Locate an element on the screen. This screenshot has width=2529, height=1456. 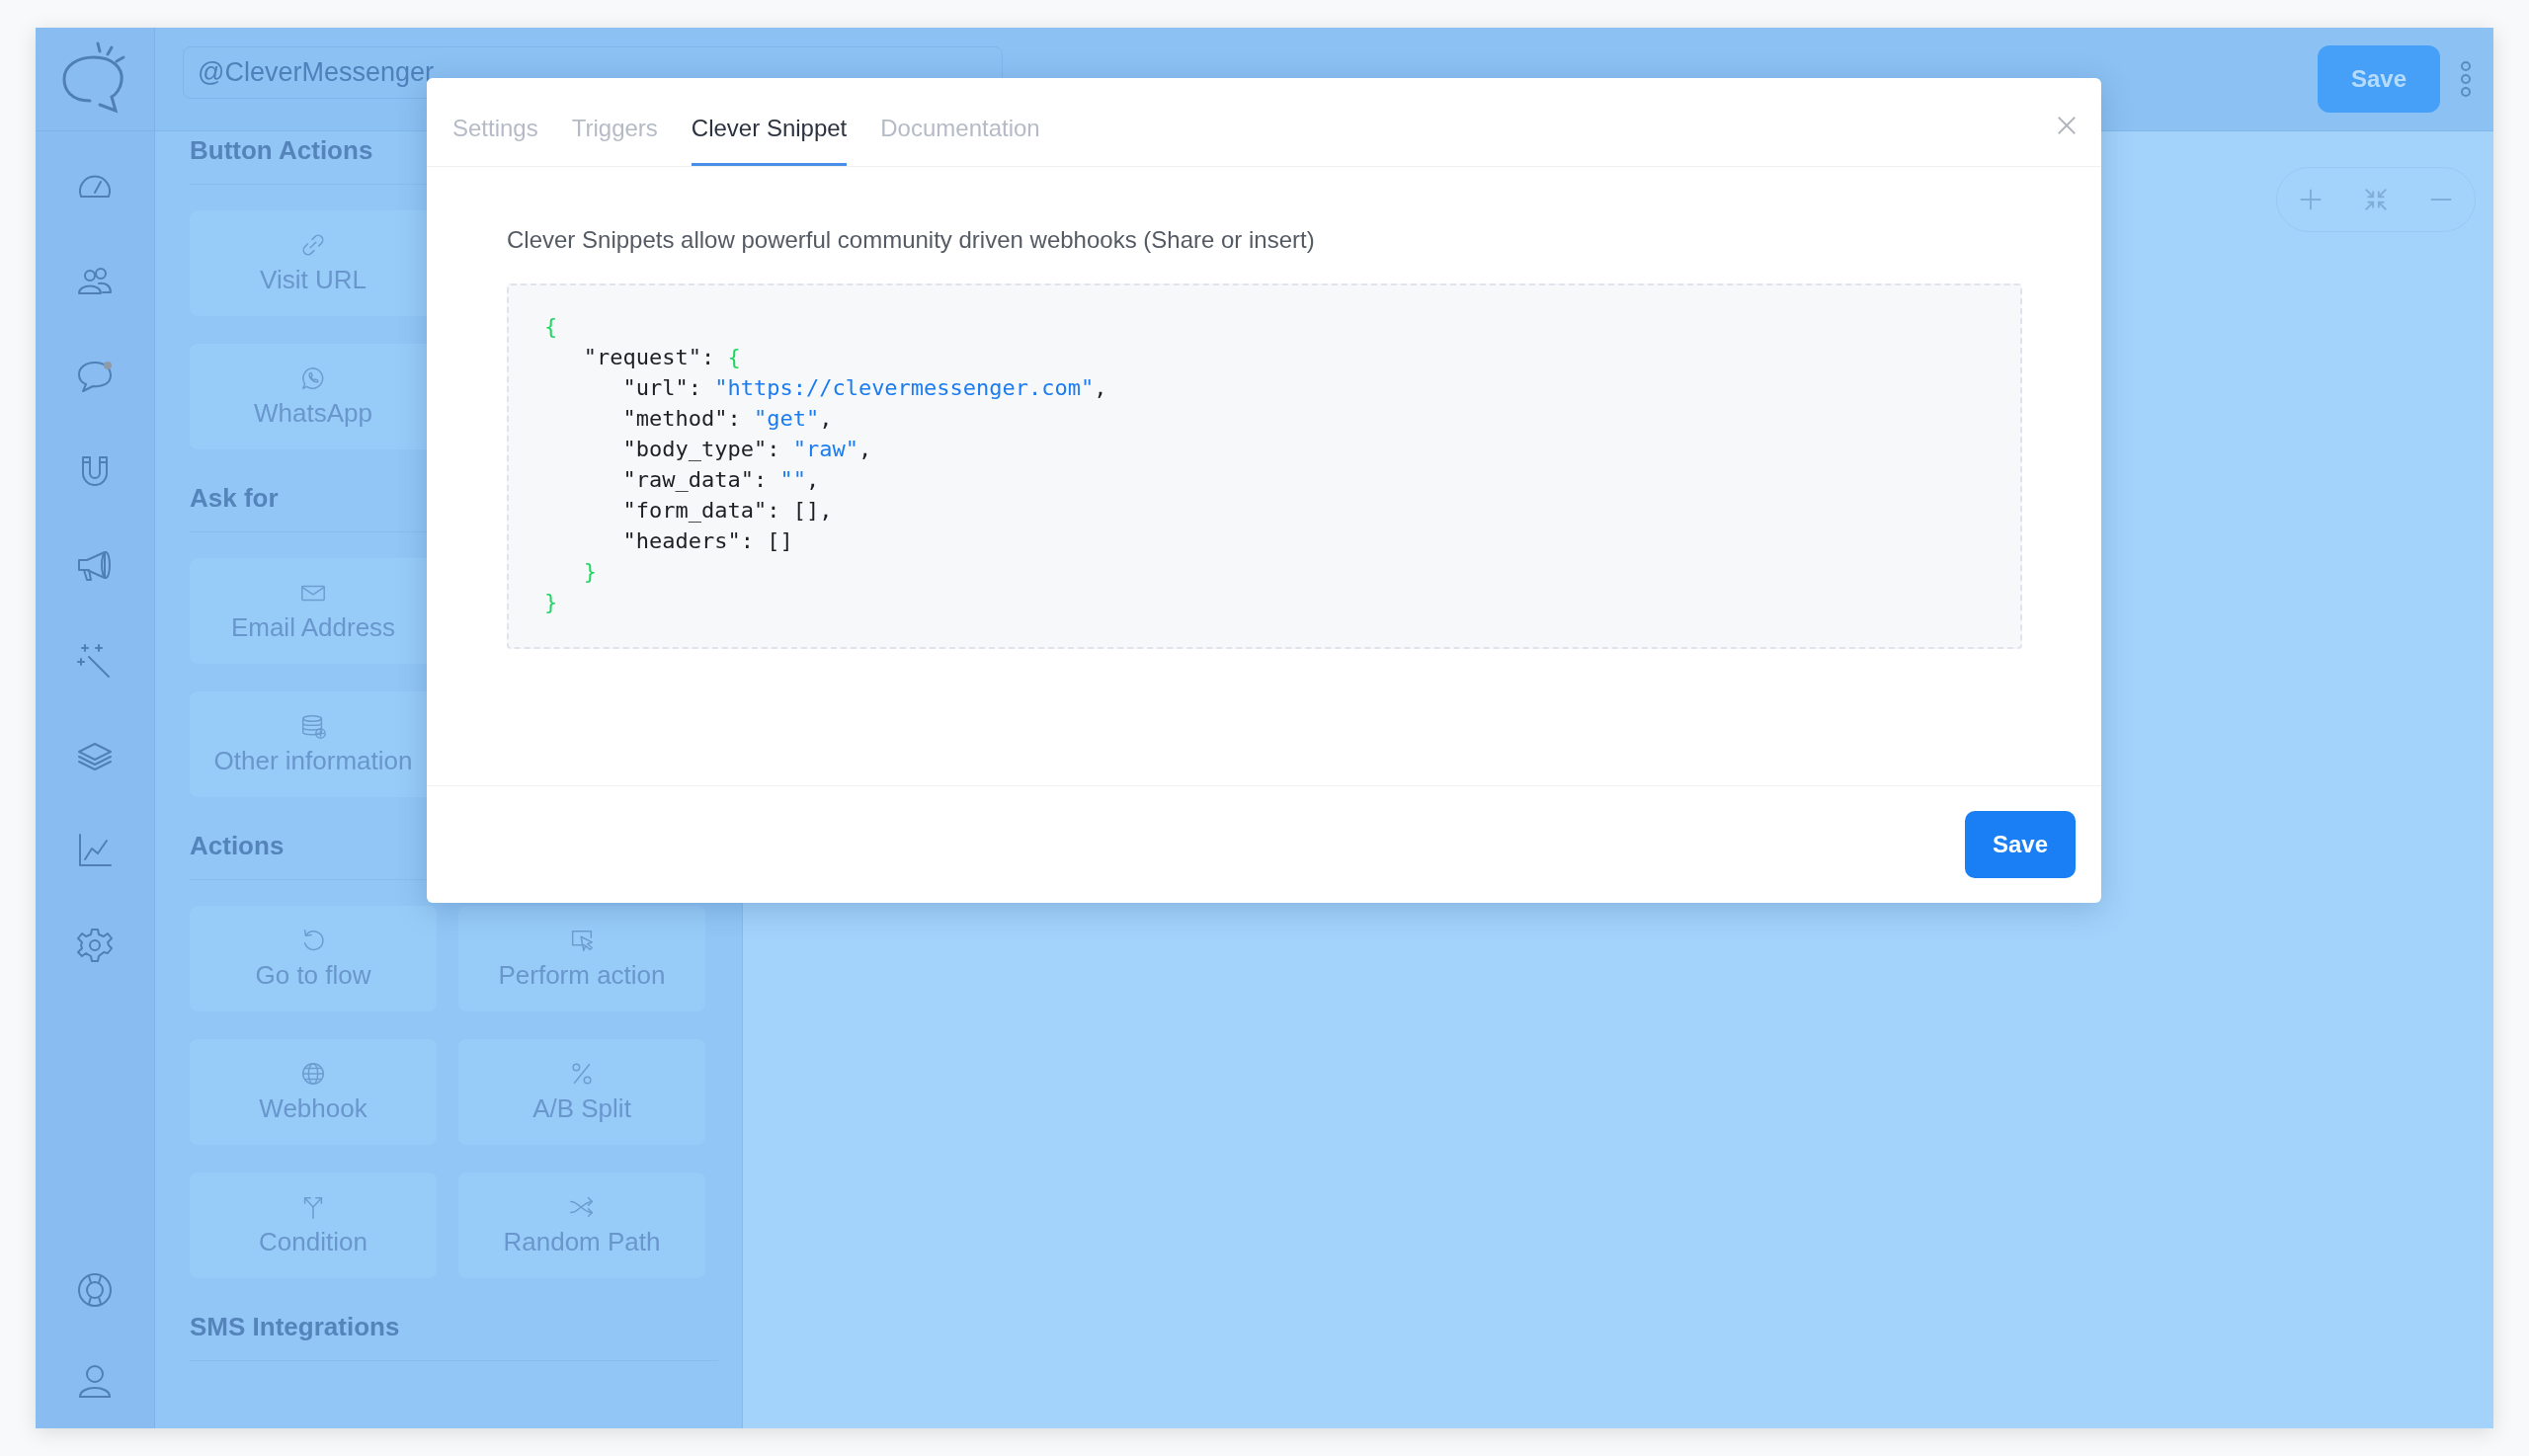
code-line: "request": { is located at coordinates (661, 357).